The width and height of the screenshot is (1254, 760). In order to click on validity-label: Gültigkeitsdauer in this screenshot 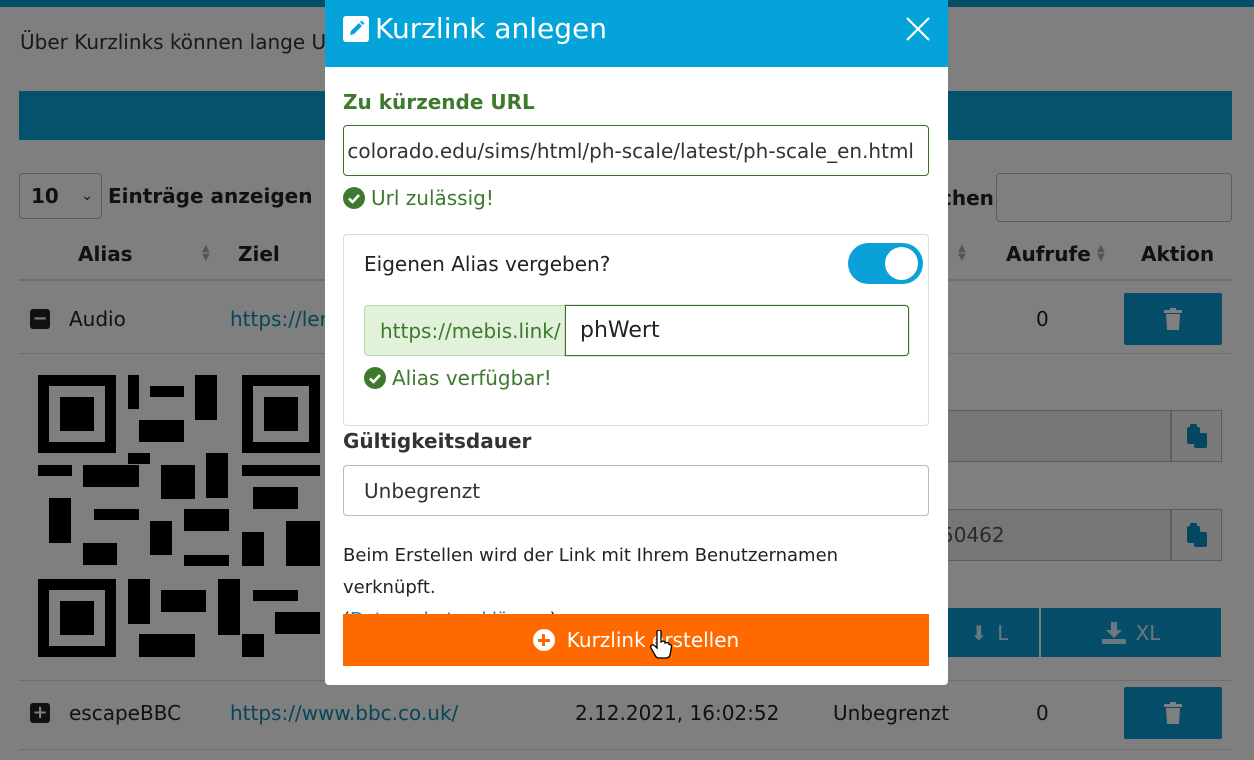, I will do `click(437, 441)`.